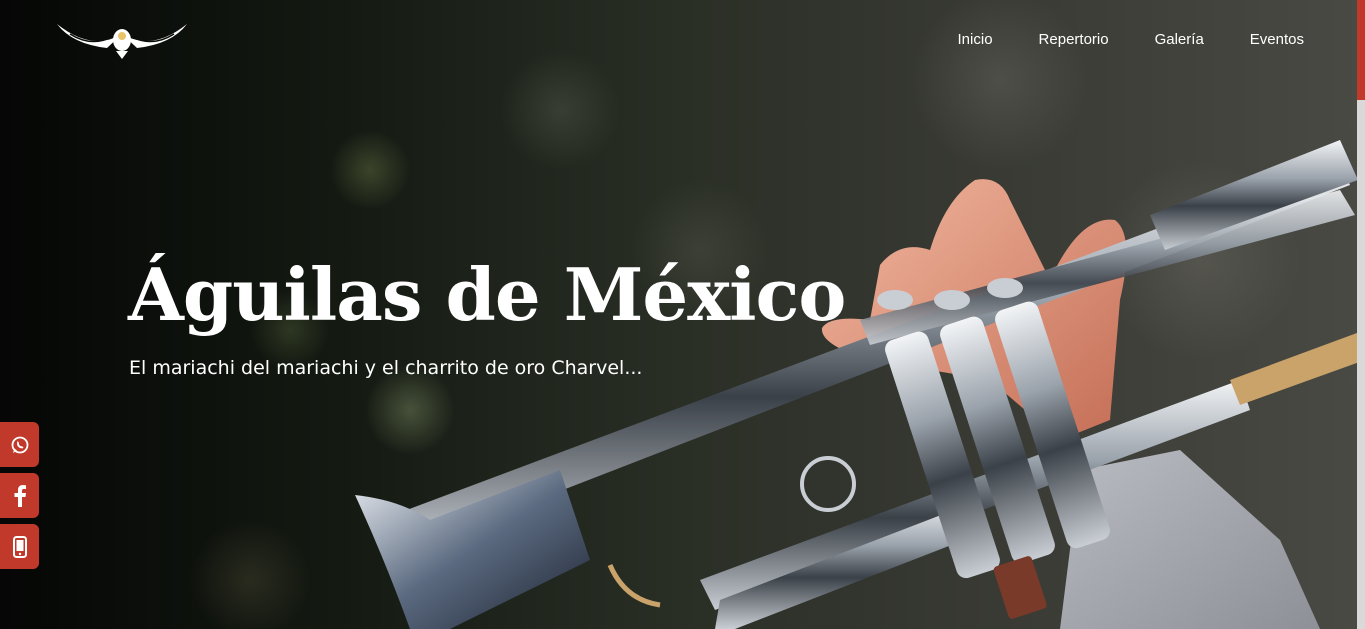 The width and height of the screenshot is (1365, 629). I want to click on eagle-wings-logo-icon, so click(122, 41).